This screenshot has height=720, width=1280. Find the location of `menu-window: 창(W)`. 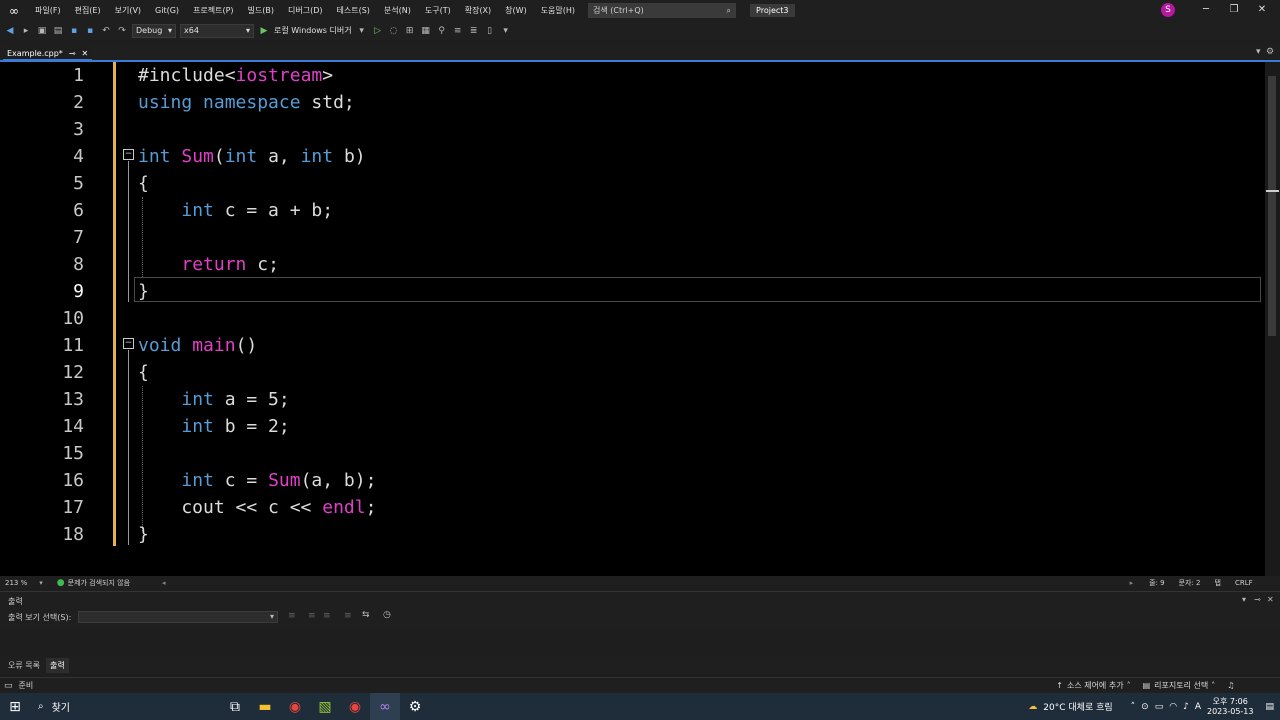

menu-window: 창(W) is located at coordinates (516, 10).